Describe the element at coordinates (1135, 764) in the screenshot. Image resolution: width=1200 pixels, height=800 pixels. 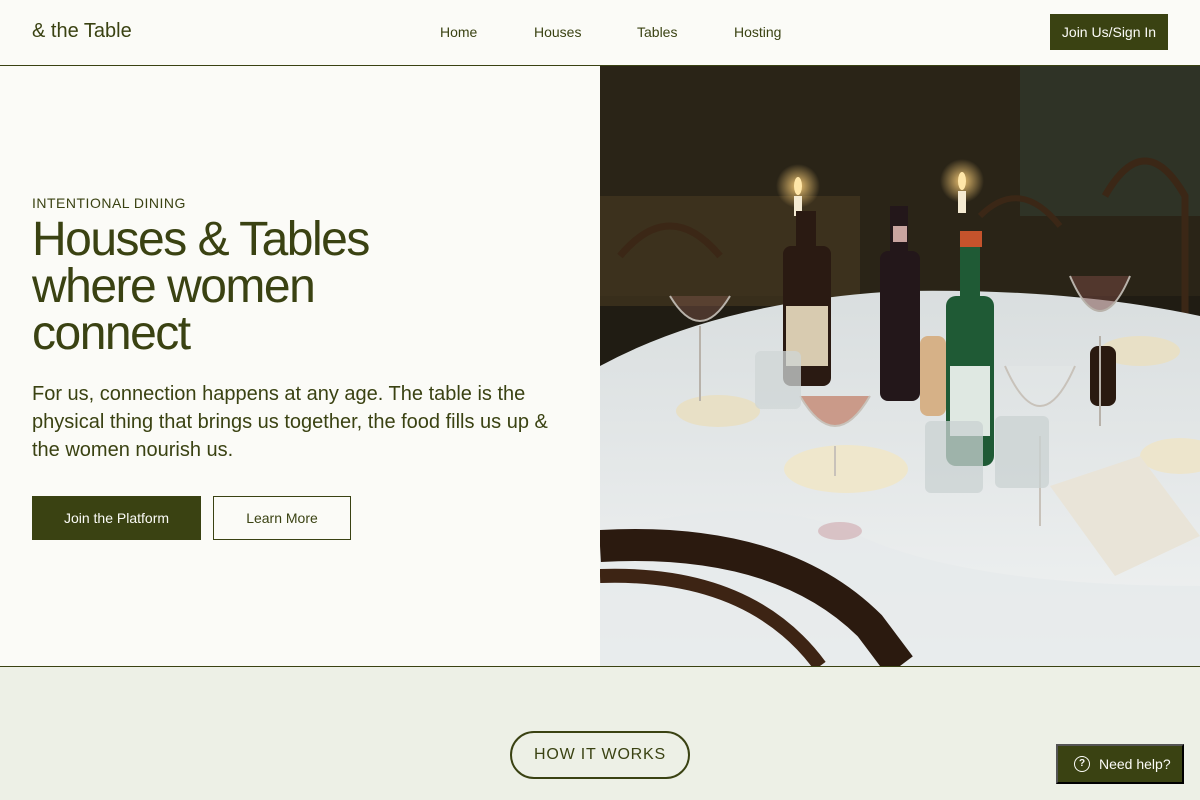
I see `need-help-label: Need help?` at that location.